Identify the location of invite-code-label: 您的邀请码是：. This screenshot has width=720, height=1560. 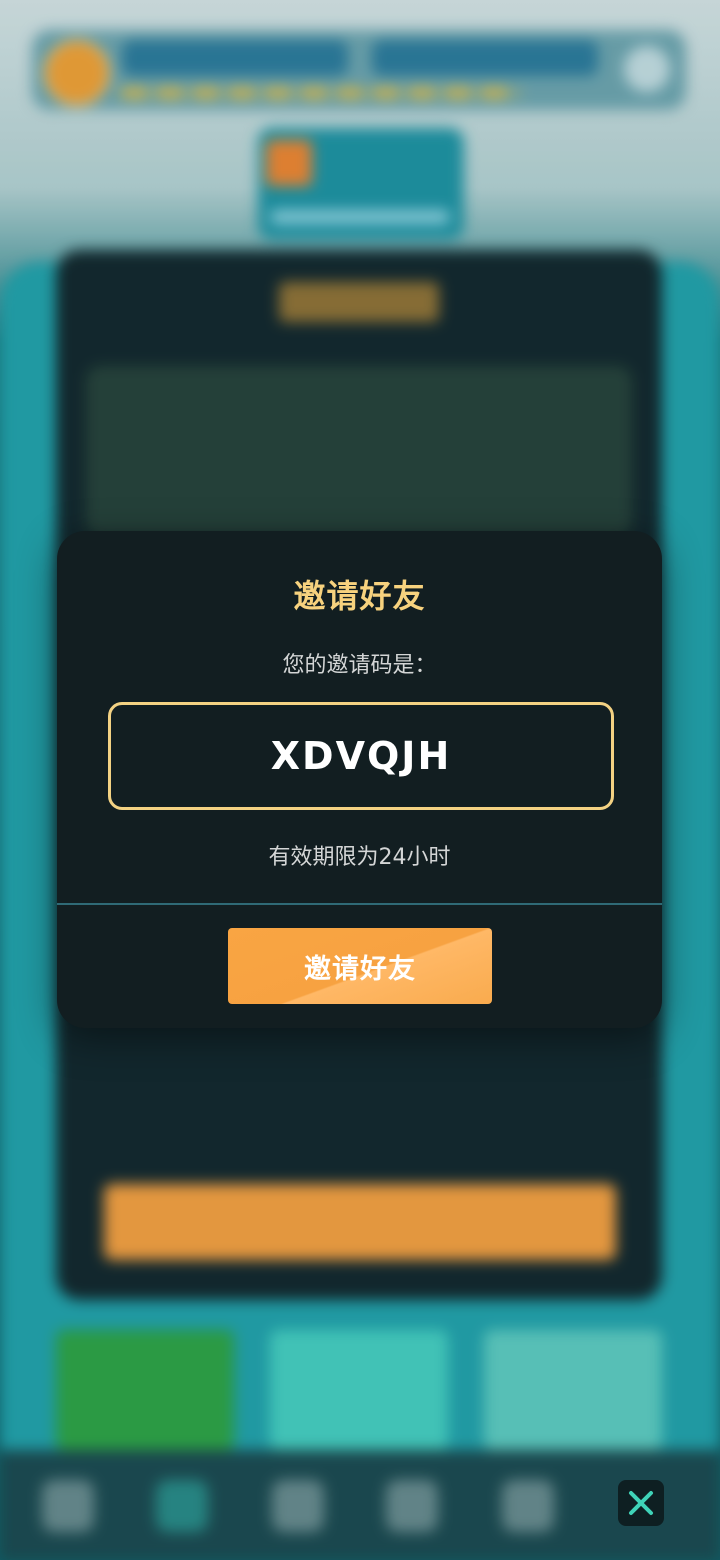
(359, 665).